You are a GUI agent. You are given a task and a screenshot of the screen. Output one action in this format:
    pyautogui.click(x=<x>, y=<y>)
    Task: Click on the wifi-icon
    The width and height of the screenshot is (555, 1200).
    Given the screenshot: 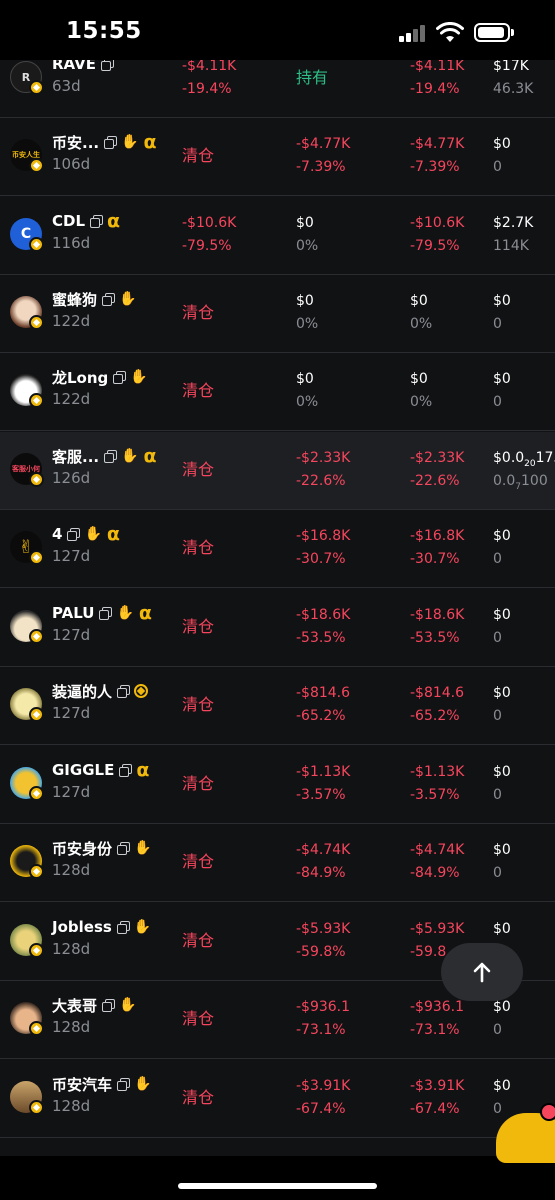 What is the action you would take?
    pyautogui.click(x=450, y=32)
    